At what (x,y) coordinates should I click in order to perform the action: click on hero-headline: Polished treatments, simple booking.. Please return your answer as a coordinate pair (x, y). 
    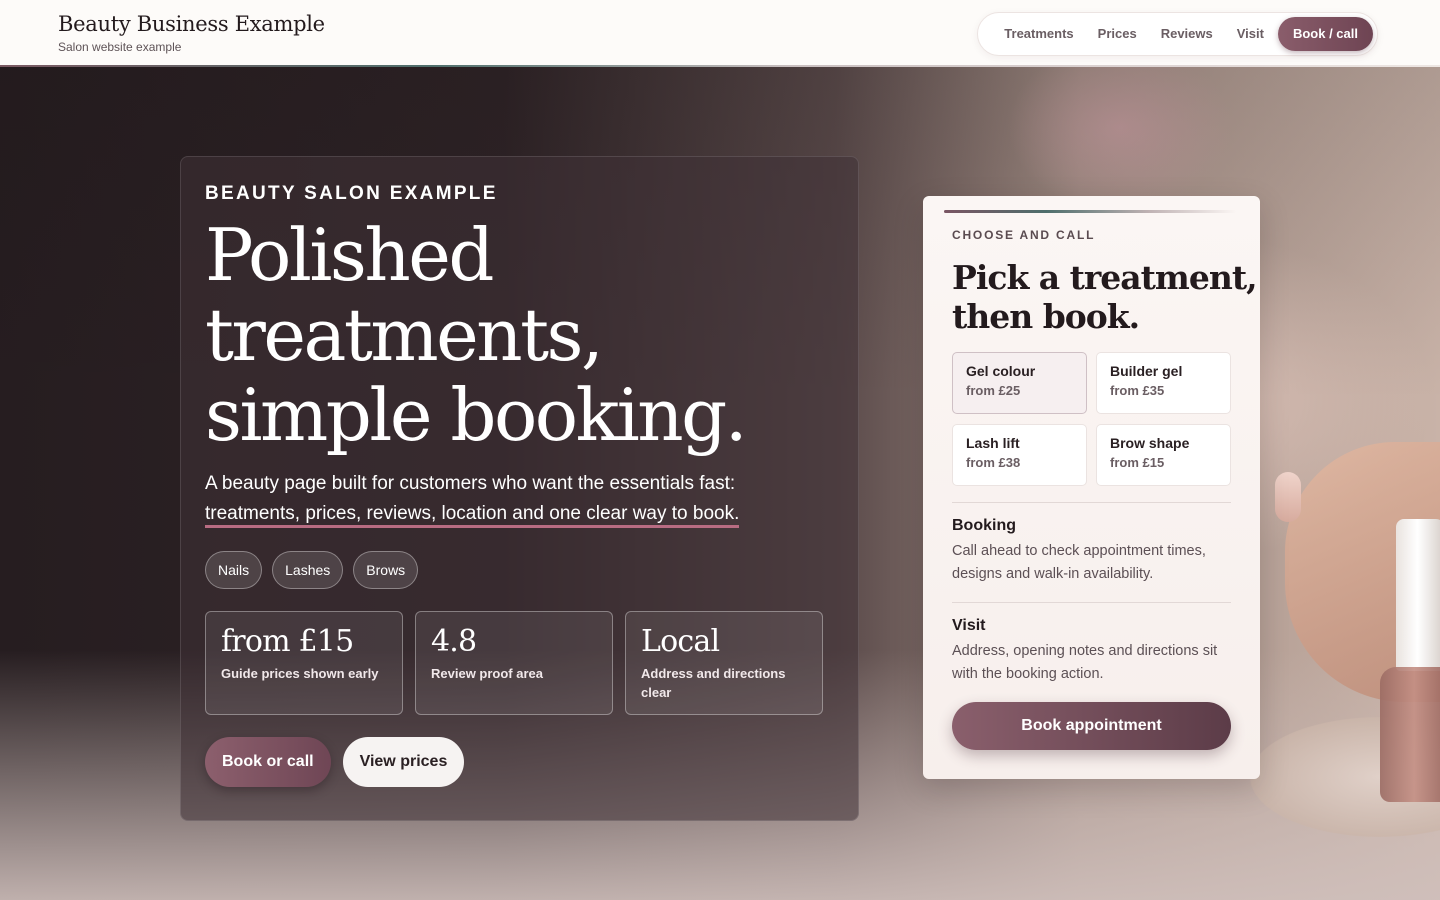
    Looking at the image, I should click on (519, 335).